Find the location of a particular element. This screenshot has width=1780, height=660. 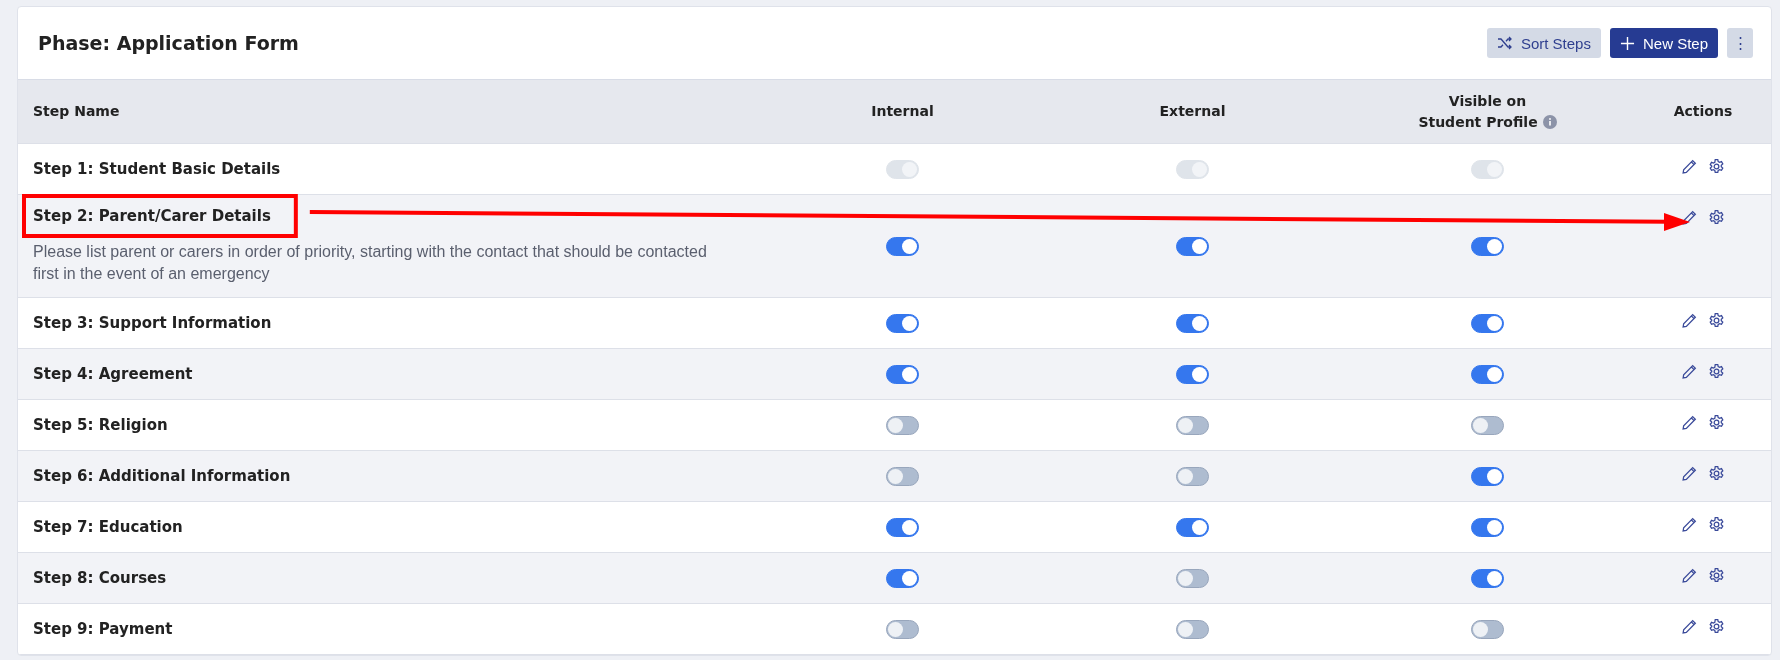

phase-title: Phase: Application Form is located at coordinates (168, 43).